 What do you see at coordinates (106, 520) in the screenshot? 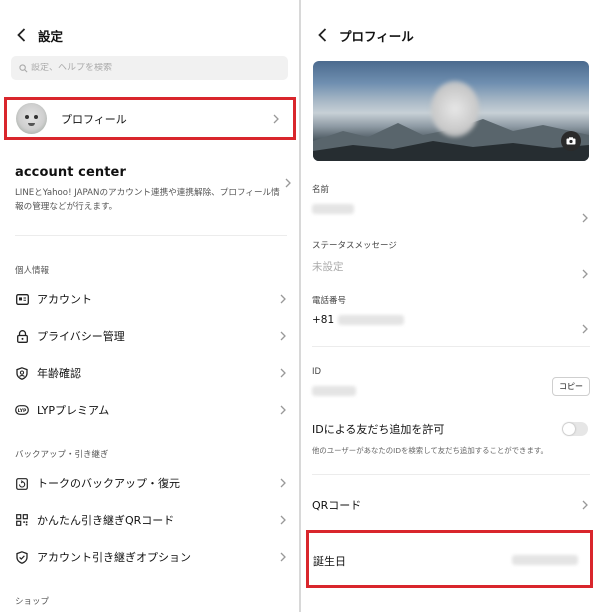
I see `settings-item-label: かんたん引き継ぎQRコード` at bounding box center [106, 520].